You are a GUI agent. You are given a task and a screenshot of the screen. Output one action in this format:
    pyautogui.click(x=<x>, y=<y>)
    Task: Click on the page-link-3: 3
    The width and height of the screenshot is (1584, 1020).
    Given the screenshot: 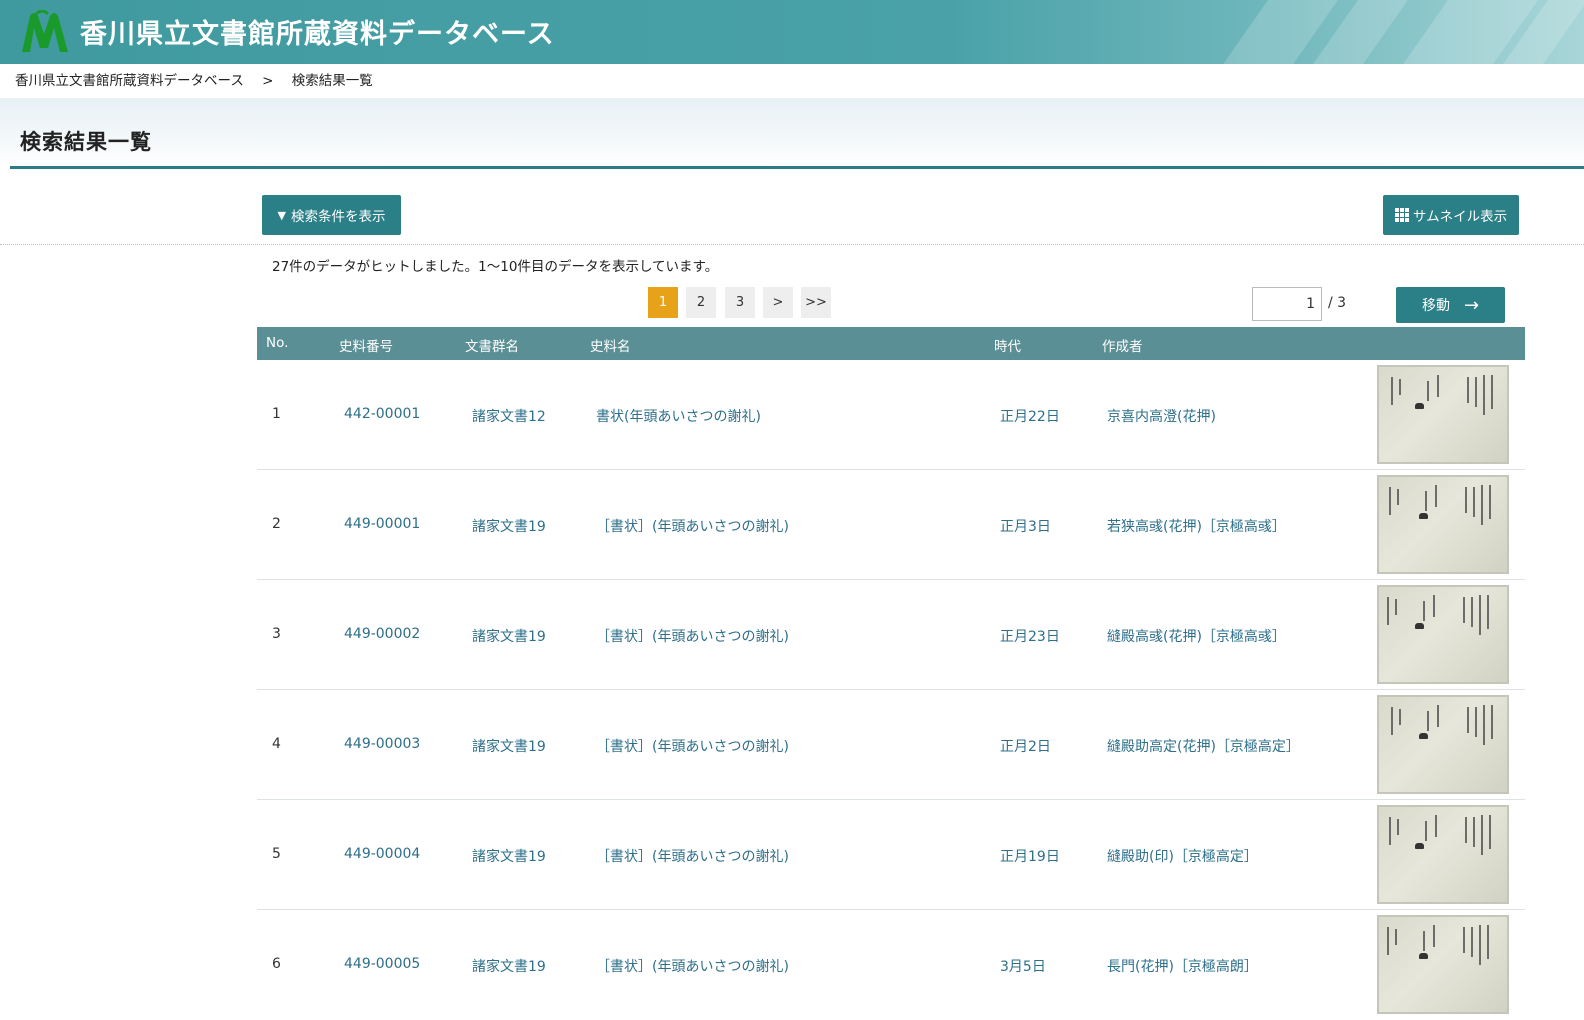 What is the action you would take?
    pyautogui.click(x=740, y=302)
    